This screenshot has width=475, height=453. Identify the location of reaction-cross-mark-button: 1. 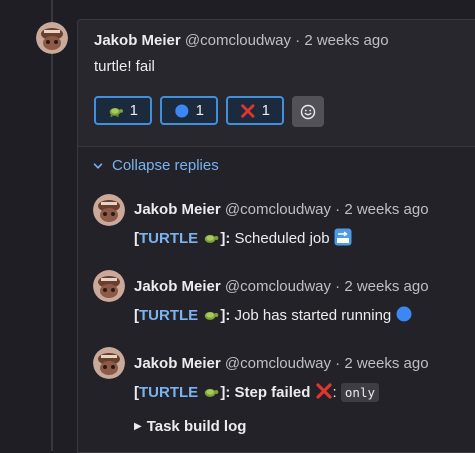
(255, 110).